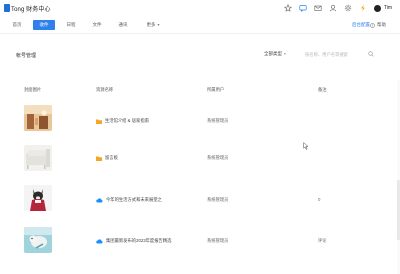 Image resolution: width=400 pixels, height=274 pixels. What do you see at coordinates (372, 25) in the screenshot?
I see `help-icon: ?` at bounding box center [372, 25].